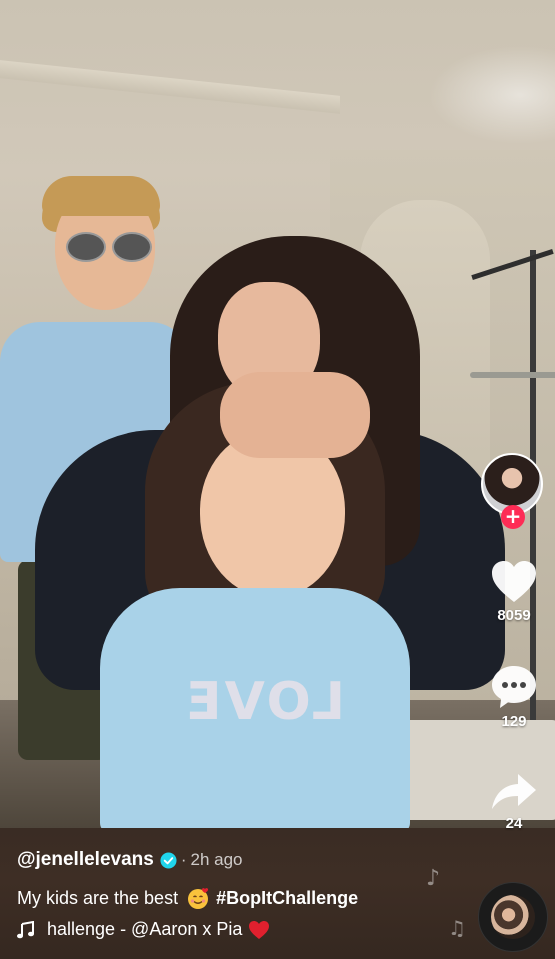 Image resolution: width=555 pixels, height=959 pixels. What do you see at coordinates (98, 897) in the screenshot?
I see `description-text: My kids are the best` at bounding box center [98, 897].